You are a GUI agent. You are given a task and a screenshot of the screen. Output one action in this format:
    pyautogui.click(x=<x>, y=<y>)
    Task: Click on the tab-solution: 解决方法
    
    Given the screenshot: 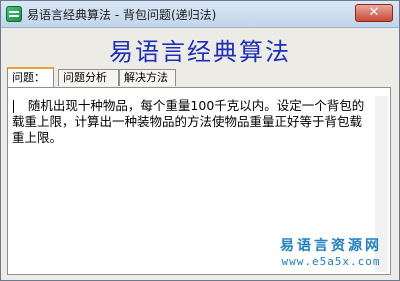 What is the action you would take?
    pyautogui.click(x=147, y=77)
    